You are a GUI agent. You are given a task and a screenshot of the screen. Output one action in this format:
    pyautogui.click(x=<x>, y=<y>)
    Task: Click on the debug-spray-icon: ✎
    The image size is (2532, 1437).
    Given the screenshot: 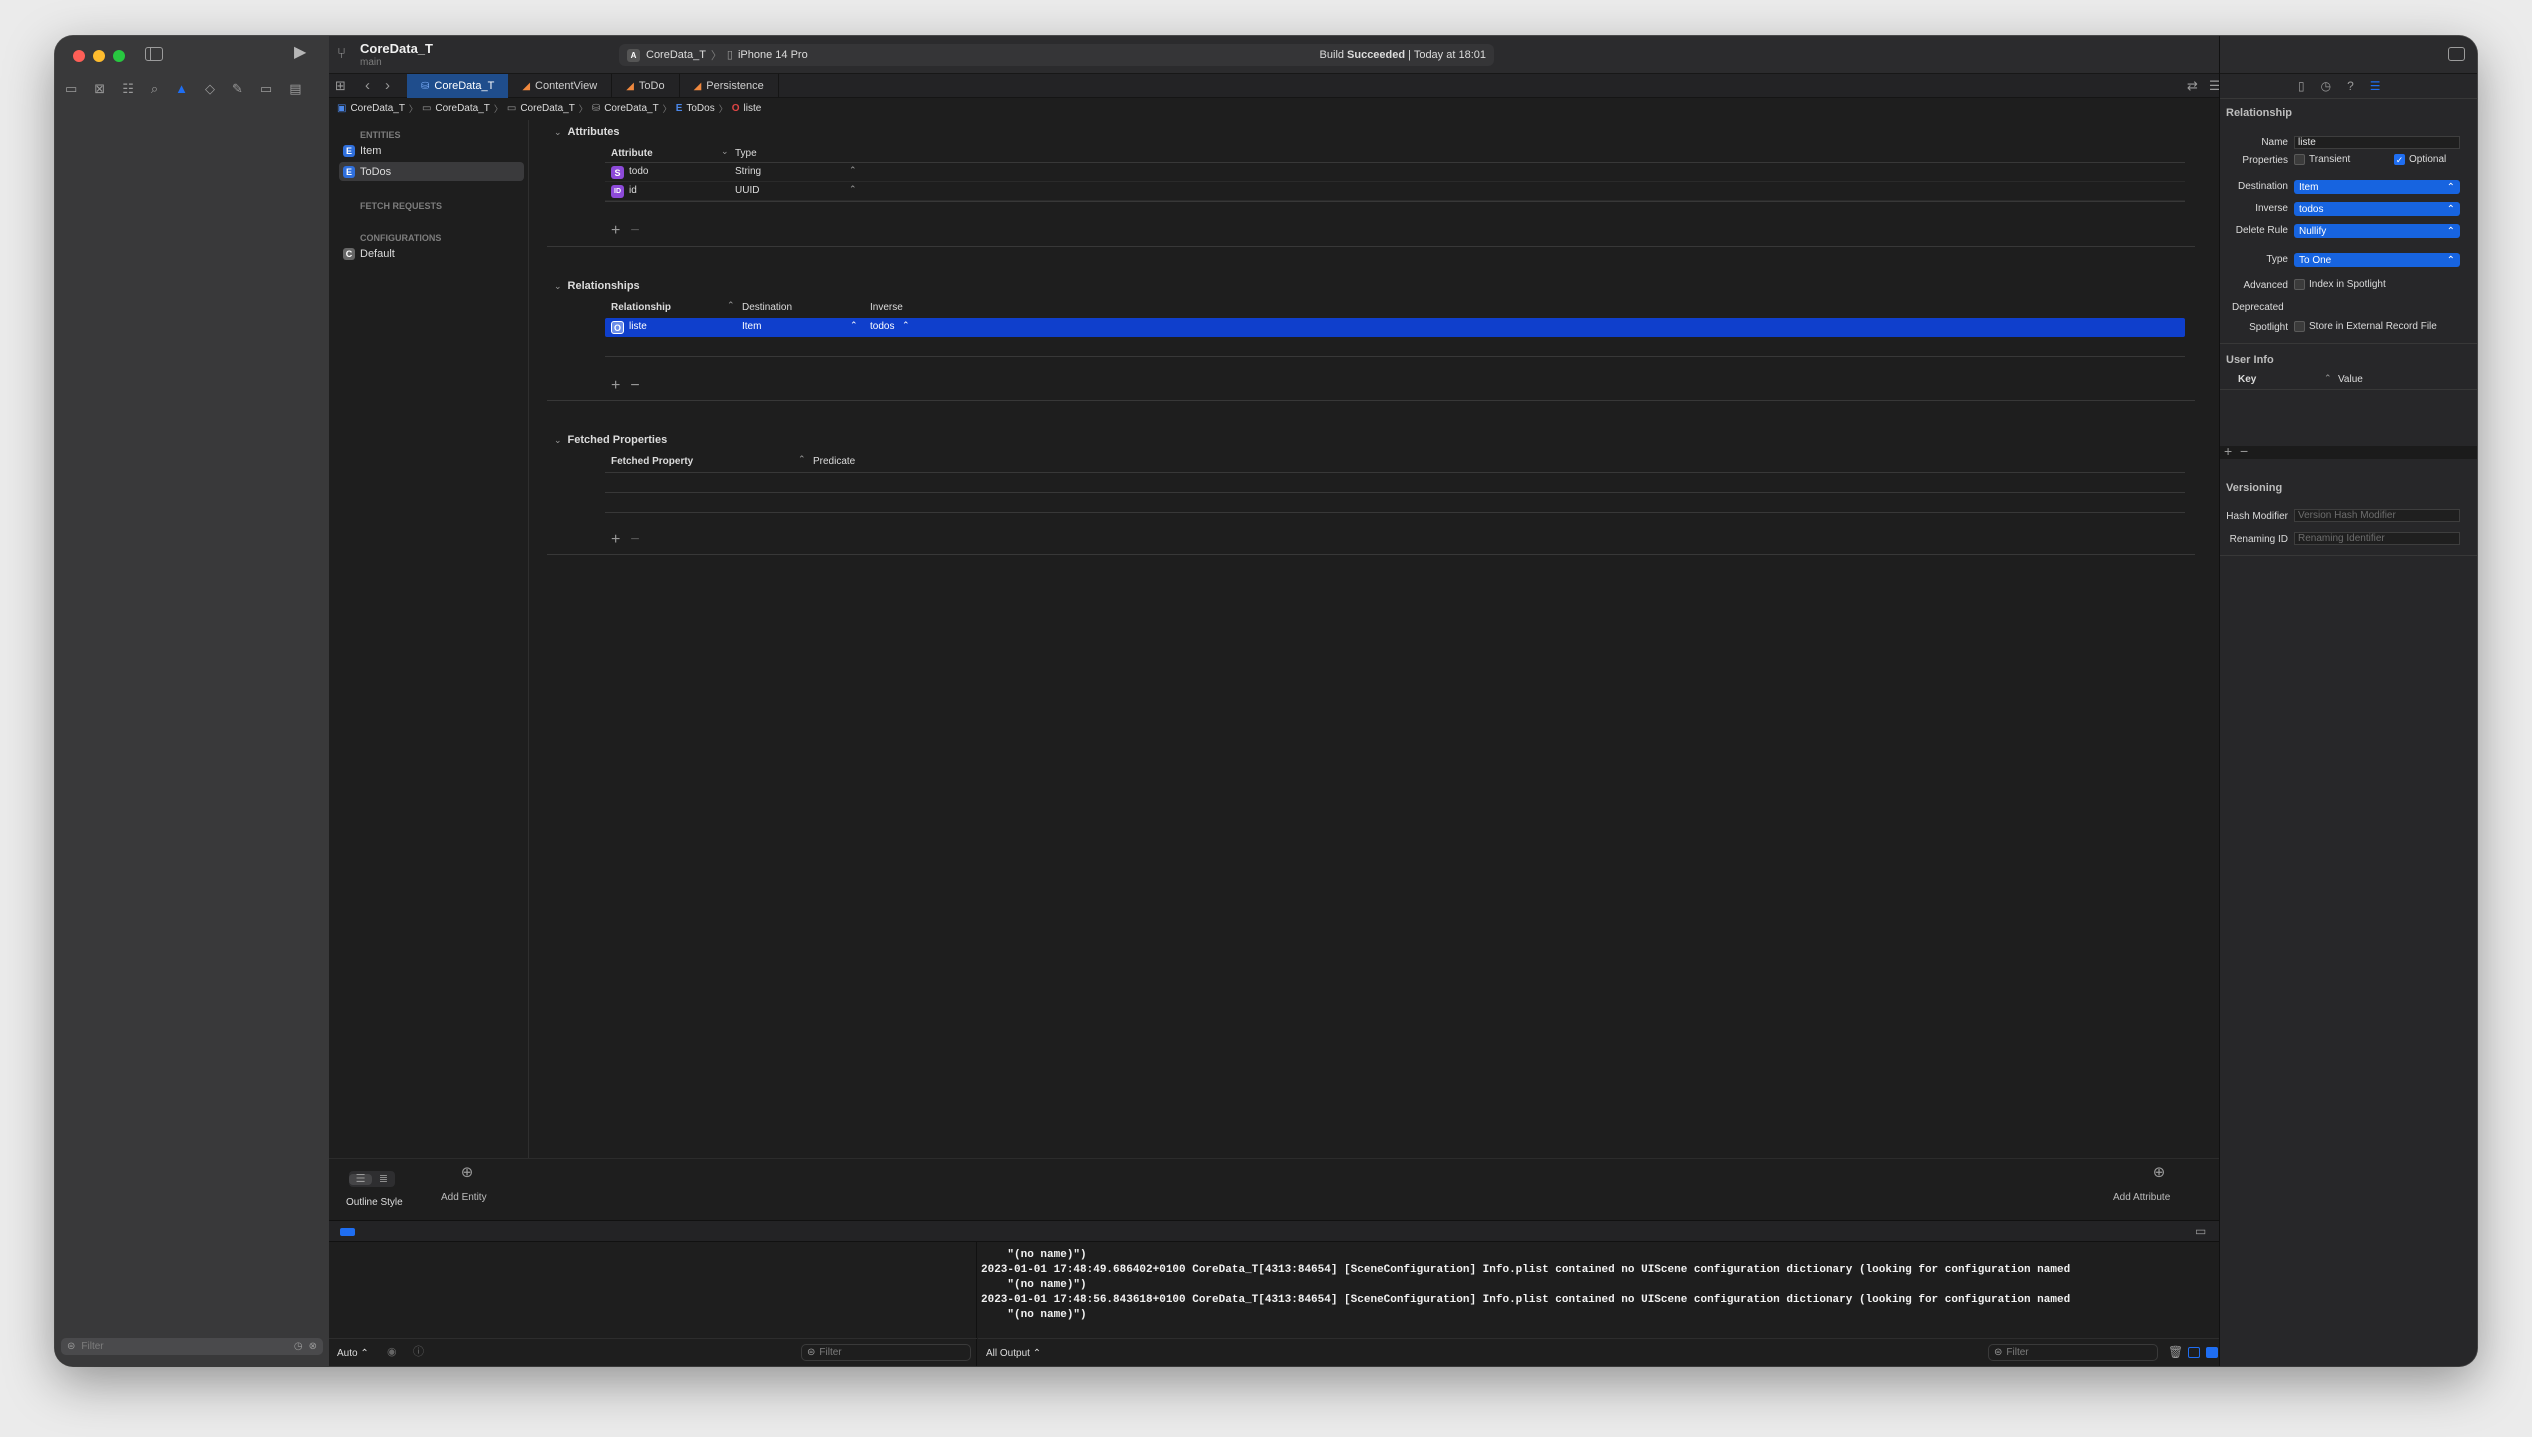 What is the action you would take?
    pyautogui.click(x=237, y=88)
    